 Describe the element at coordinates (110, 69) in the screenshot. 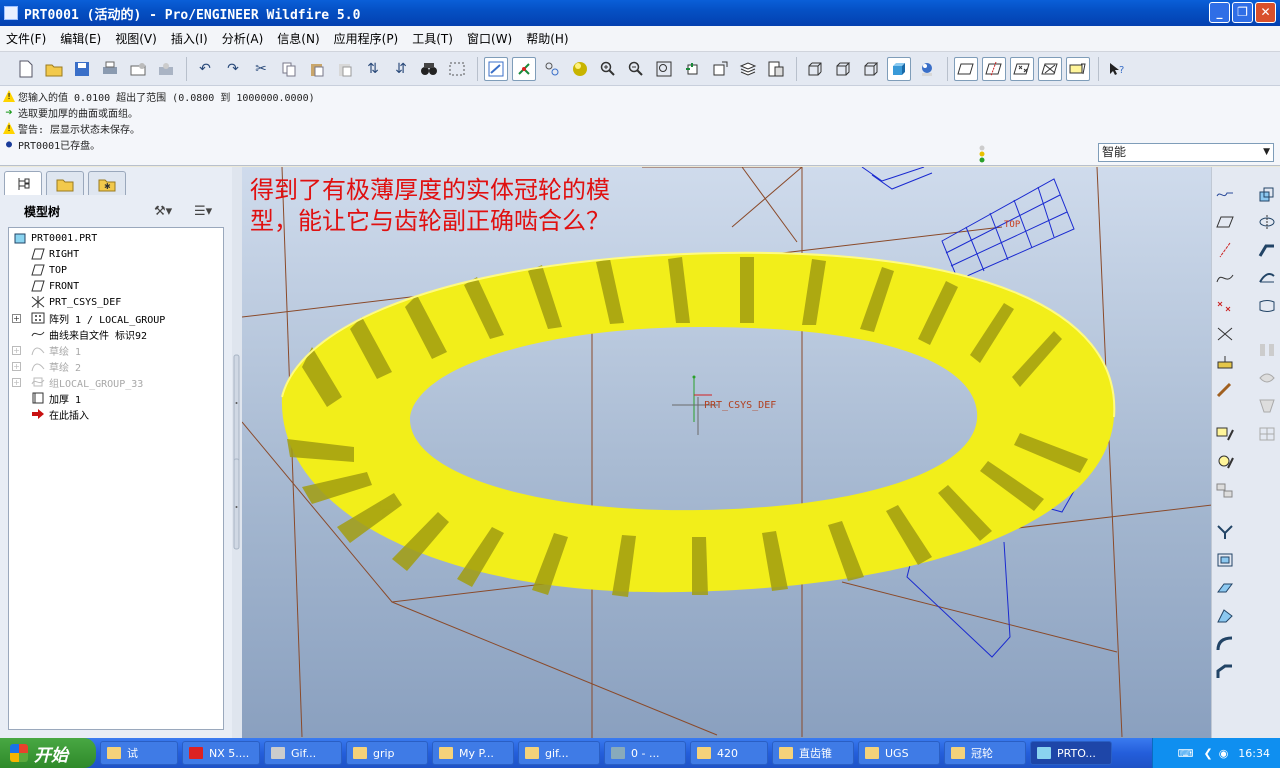

I see `print-icon` at that location.